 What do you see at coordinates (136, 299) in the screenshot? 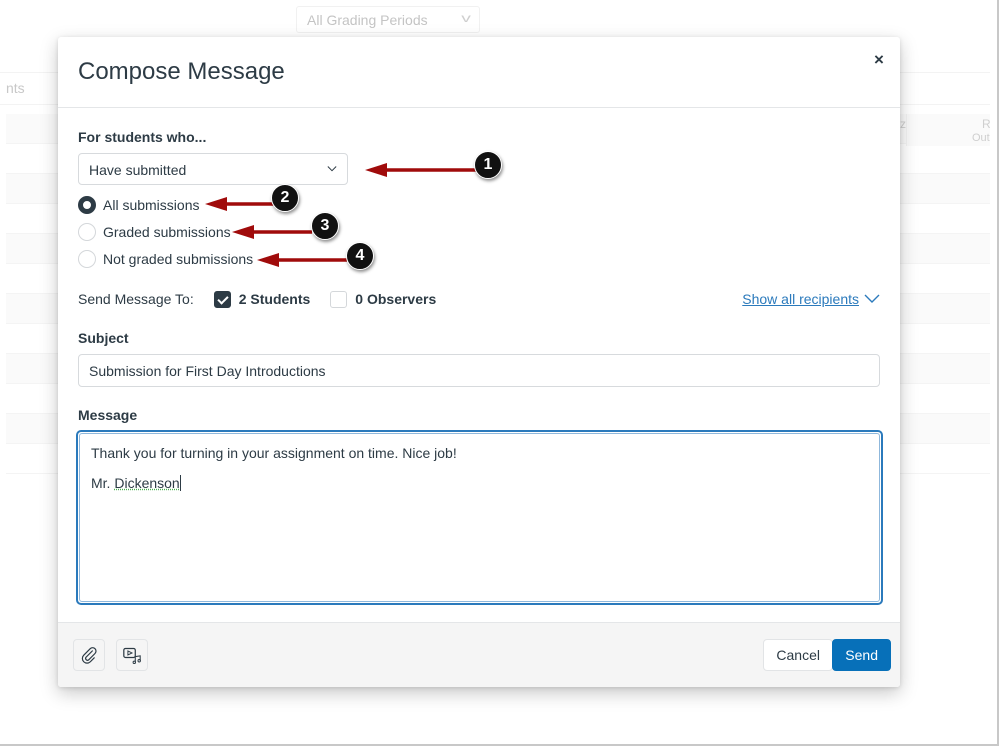
I see `send-to-label: Send Message To:` at bounding box center [136, 299].